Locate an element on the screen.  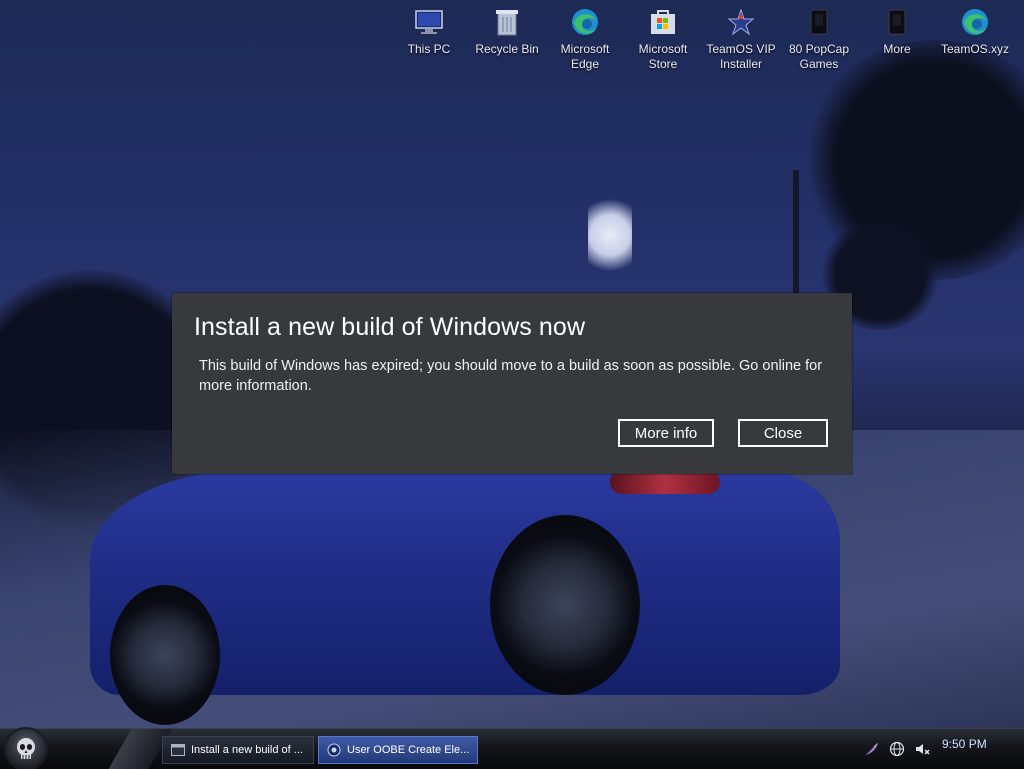
desktop-icon-teamos-installer: TeamOS VIP Installer is located at coordinates (741, 39).